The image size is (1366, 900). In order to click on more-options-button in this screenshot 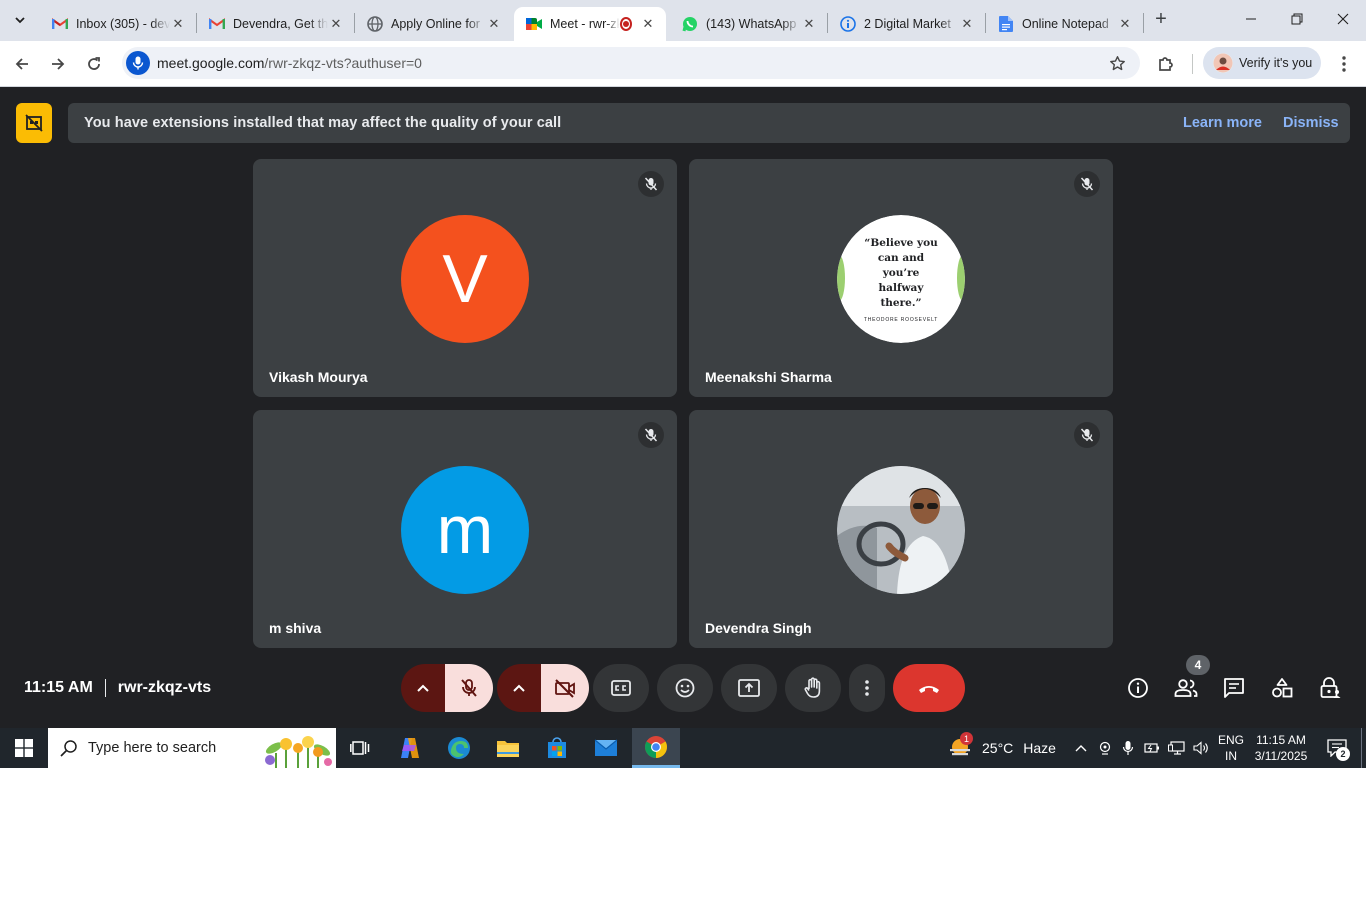, I will do `click(867, 688)`.